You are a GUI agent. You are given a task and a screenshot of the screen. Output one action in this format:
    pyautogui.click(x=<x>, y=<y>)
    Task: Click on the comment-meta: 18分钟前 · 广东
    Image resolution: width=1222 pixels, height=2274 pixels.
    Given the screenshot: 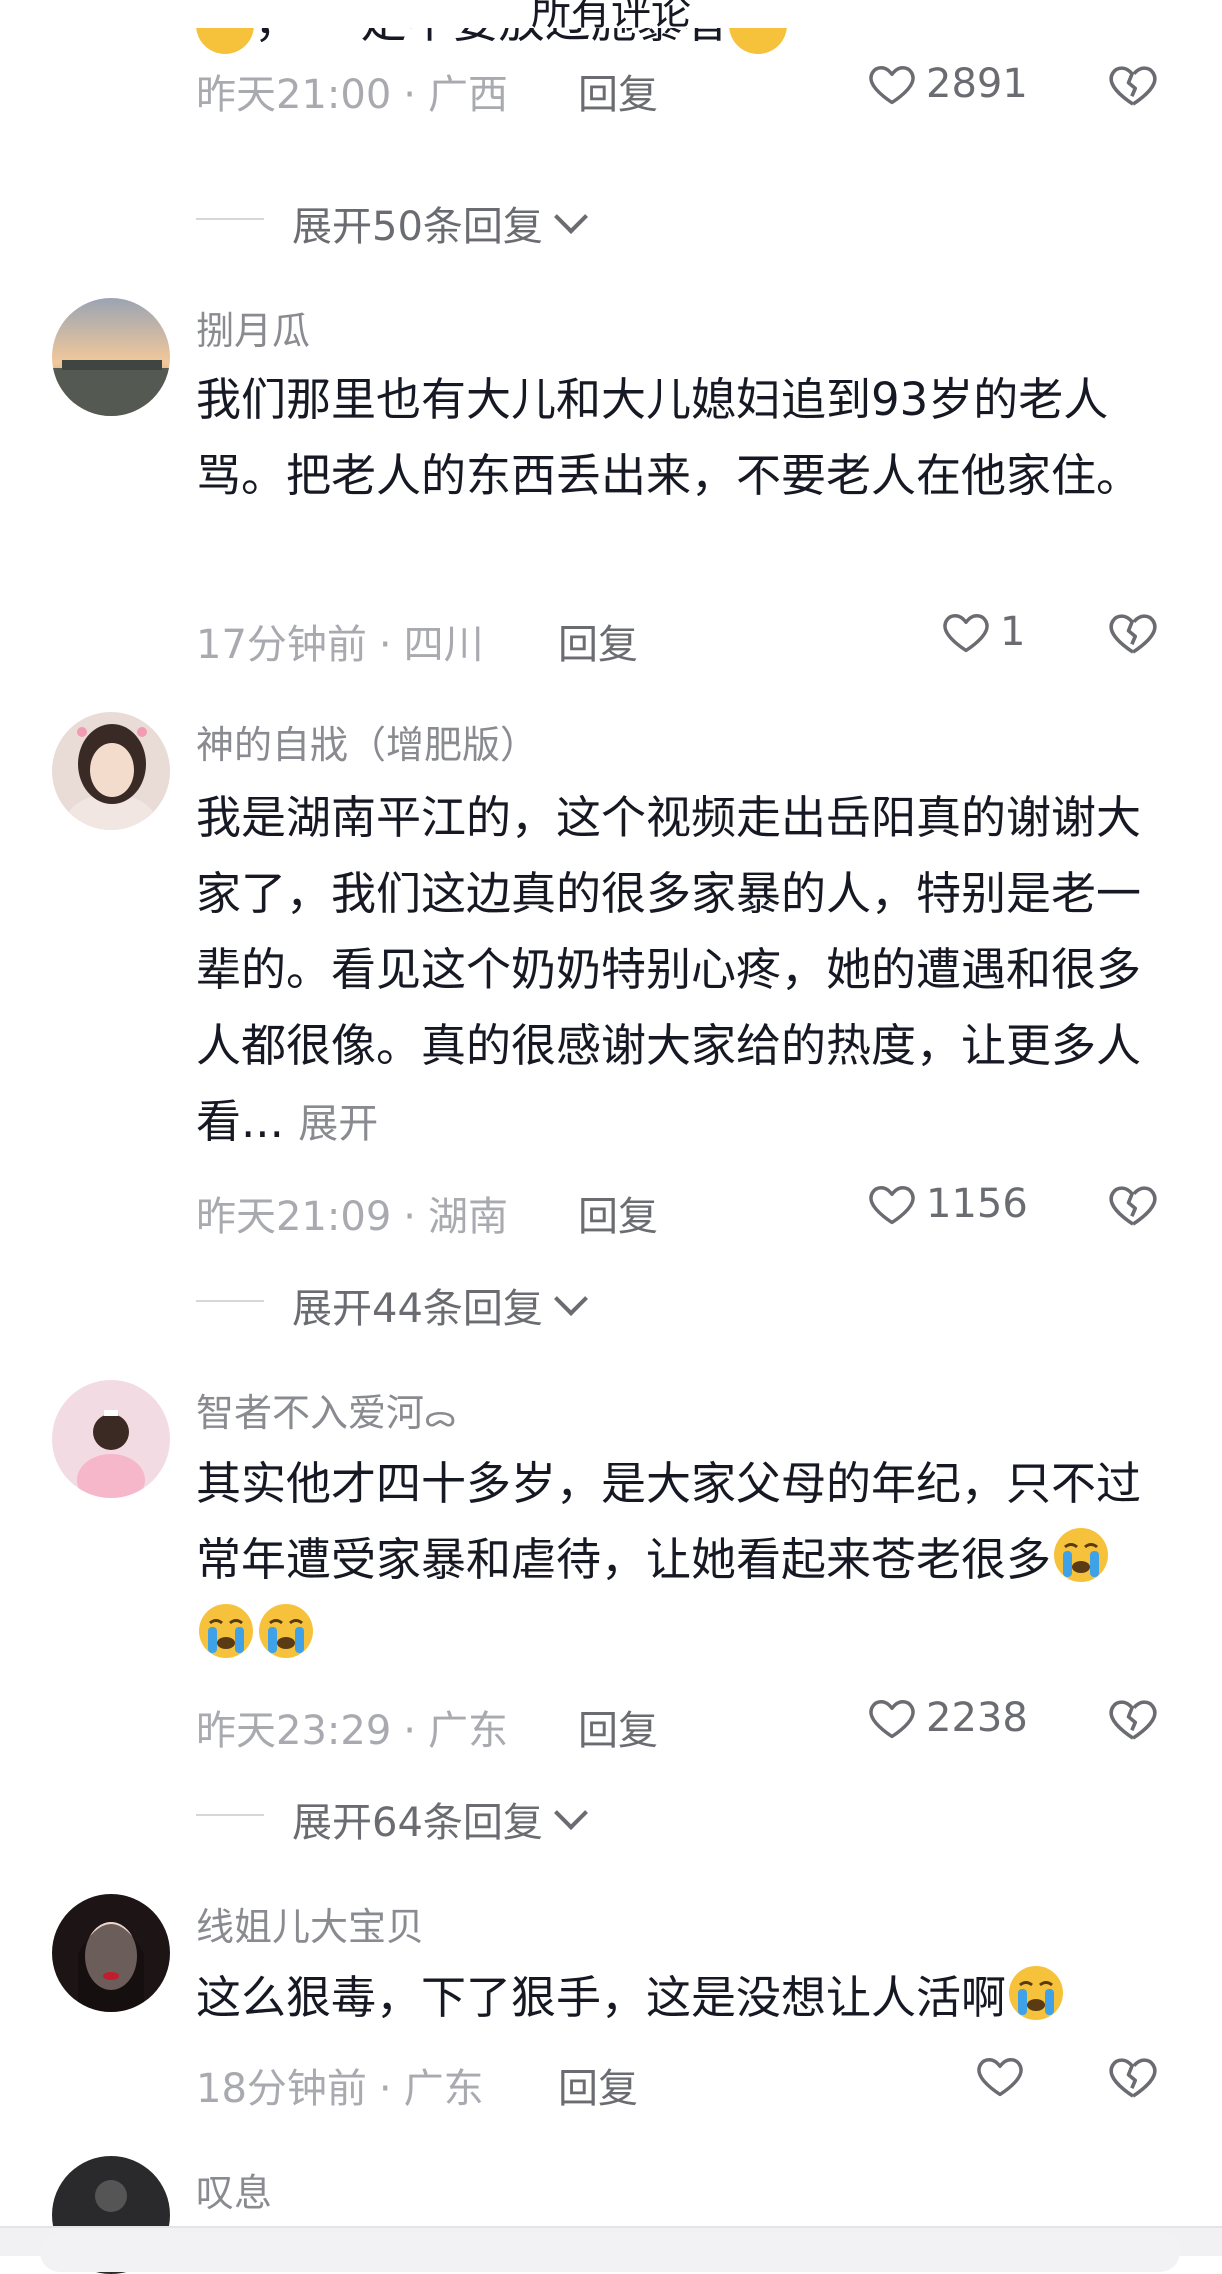 What is the action you would take?
    pyautogui.click(x=340, y=2089)
    